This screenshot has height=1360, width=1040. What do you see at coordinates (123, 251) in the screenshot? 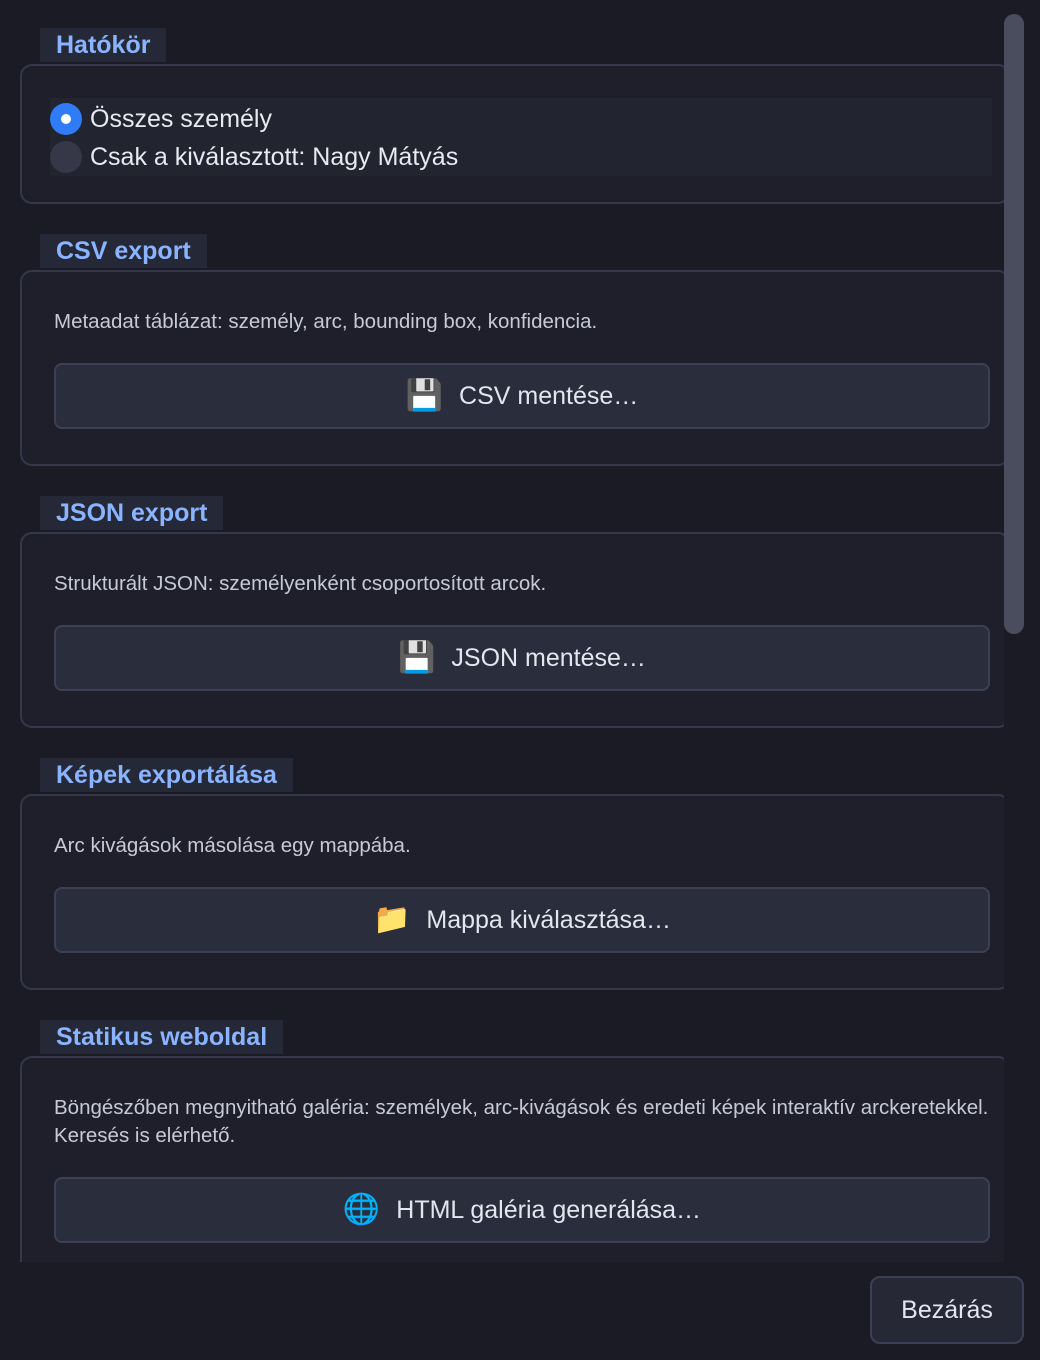
I see `csv-export-title: CSV export` at bounding box center [123, 251].